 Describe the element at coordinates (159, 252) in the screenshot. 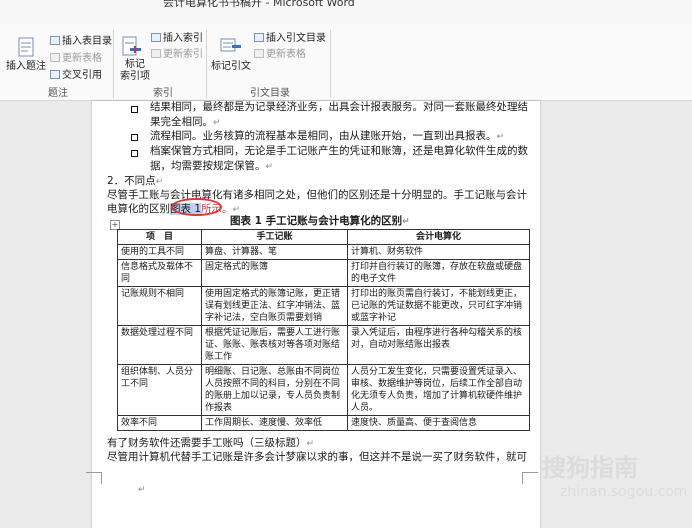

I see `table-cell: 使用的工具不同` at that location.